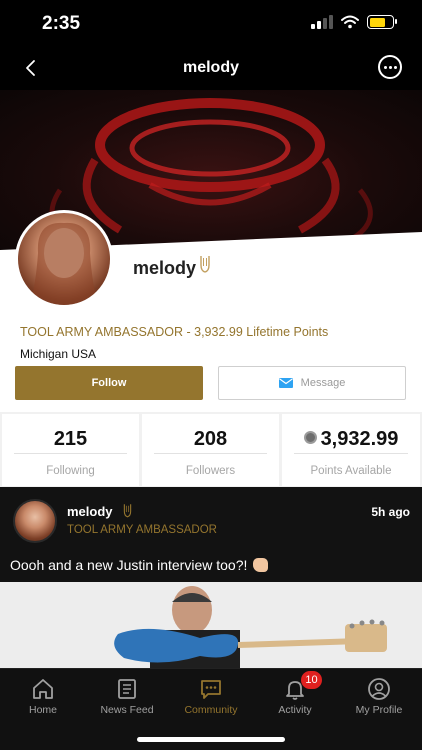  What do you see at coordinates (165, 268) in the screenshot?
I see `profile-name: melody` at bounding box center [165, 268].